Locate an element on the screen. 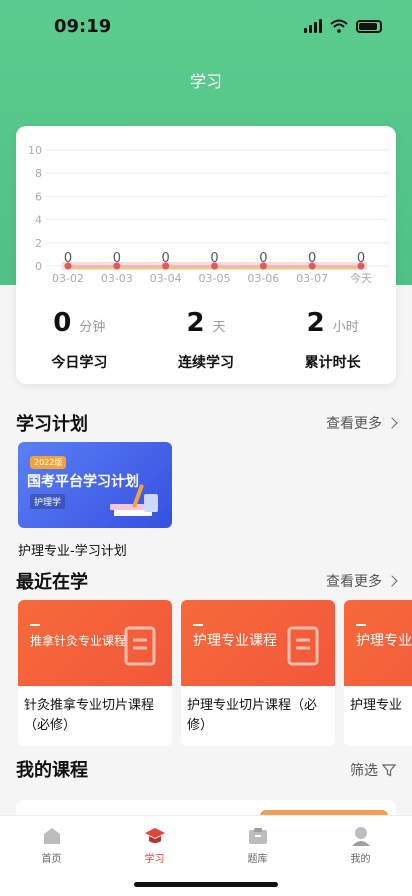  x-tick-label: 03-04 is located at coordinates (166, 278).